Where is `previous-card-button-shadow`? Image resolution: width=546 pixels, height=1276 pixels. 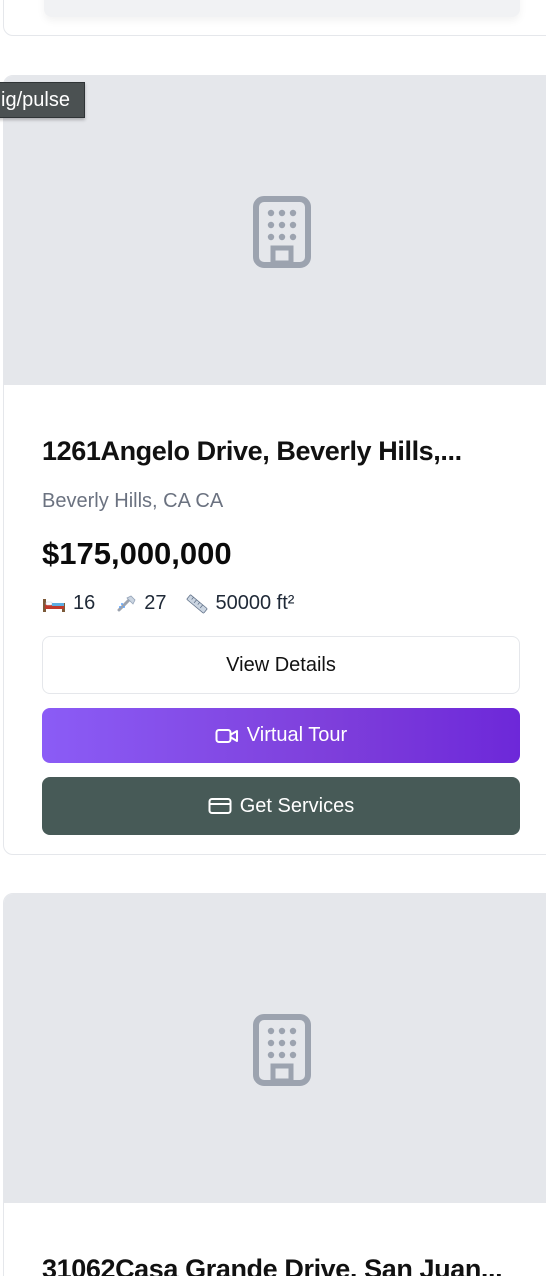 previous-card-button-shadow is located at coordinates (282, 8).